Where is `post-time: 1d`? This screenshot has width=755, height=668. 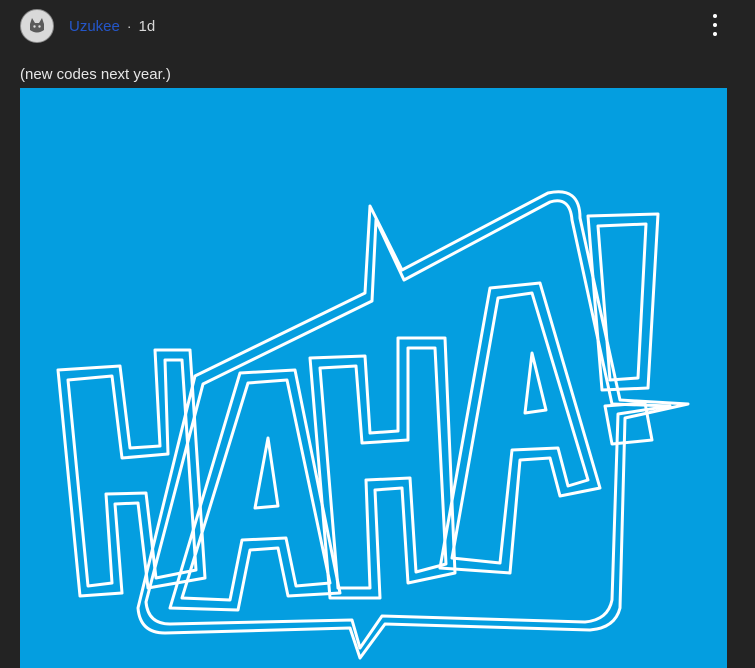 post-time: 1d is located at coordinates (147, 26).